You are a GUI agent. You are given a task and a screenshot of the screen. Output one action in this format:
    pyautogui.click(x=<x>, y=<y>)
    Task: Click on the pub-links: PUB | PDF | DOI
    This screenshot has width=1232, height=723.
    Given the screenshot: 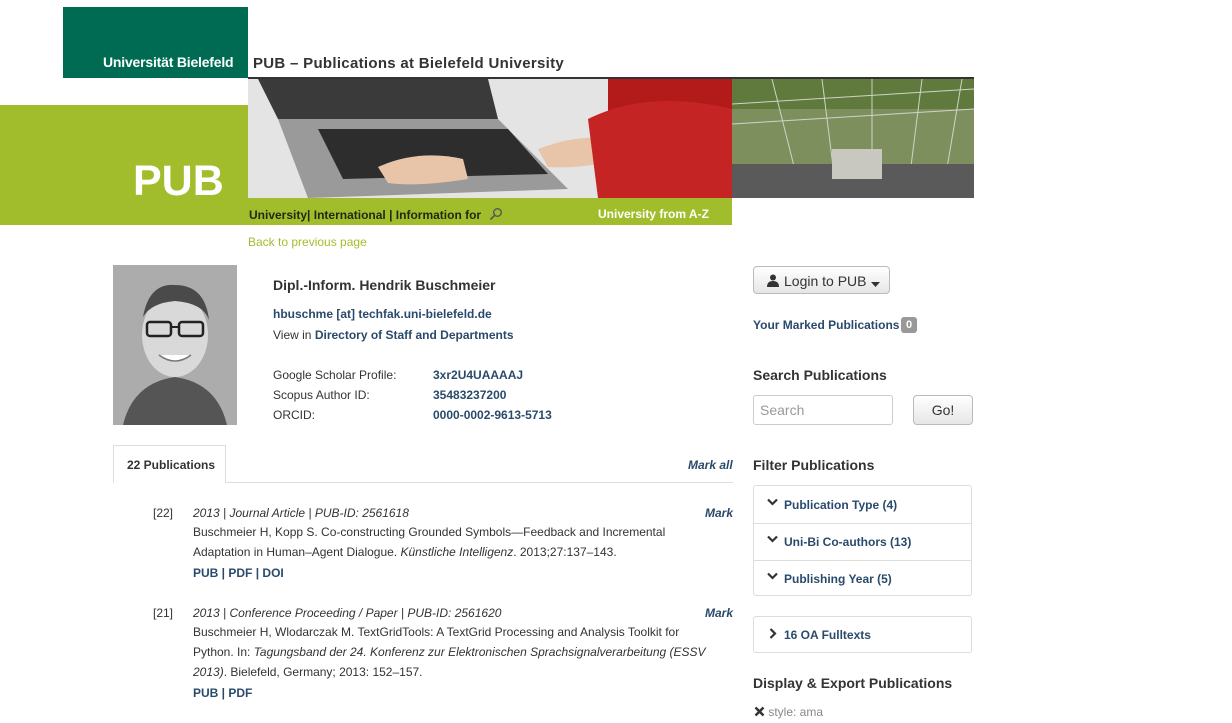 What is the action you would take?
    pyautogui.click(x=238, y=573)
    